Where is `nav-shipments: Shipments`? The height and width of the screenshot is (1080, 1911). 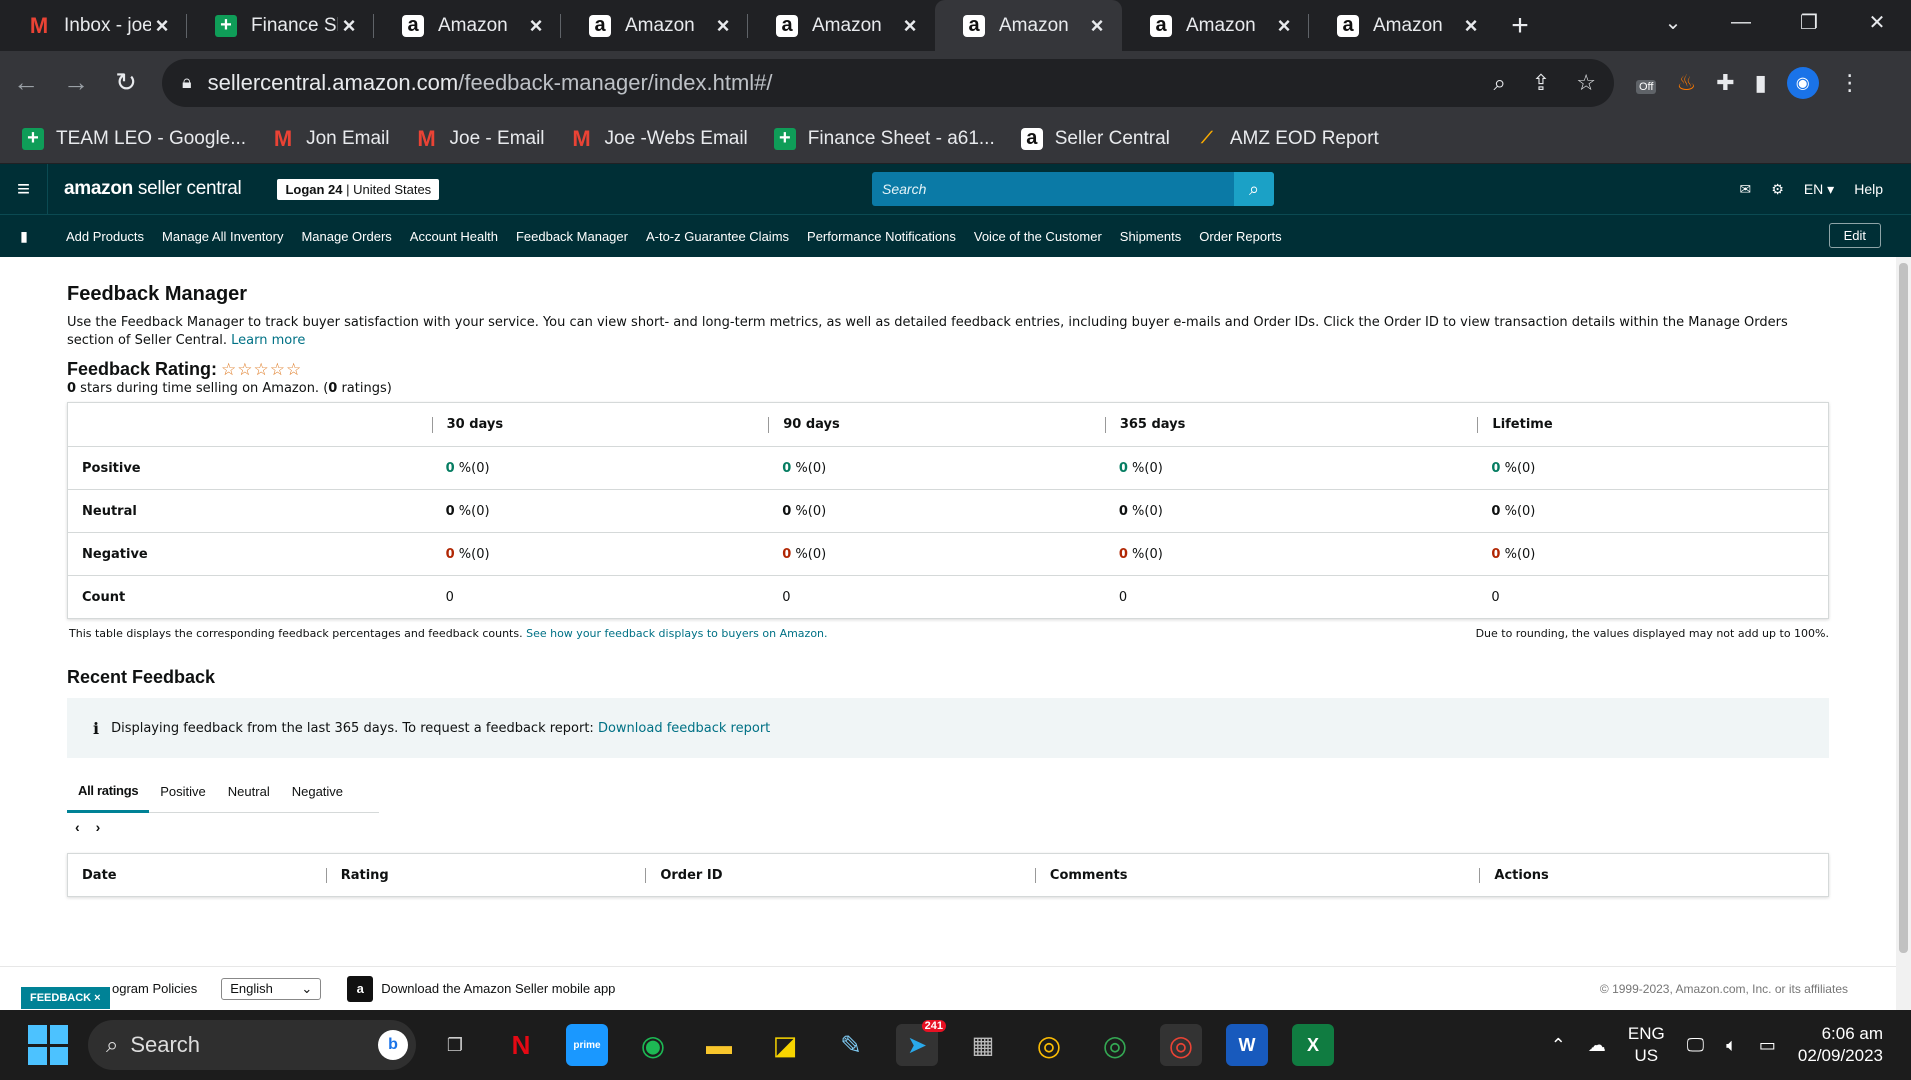 nav-shipments: Shipments is located at coordinates (1150, 236).